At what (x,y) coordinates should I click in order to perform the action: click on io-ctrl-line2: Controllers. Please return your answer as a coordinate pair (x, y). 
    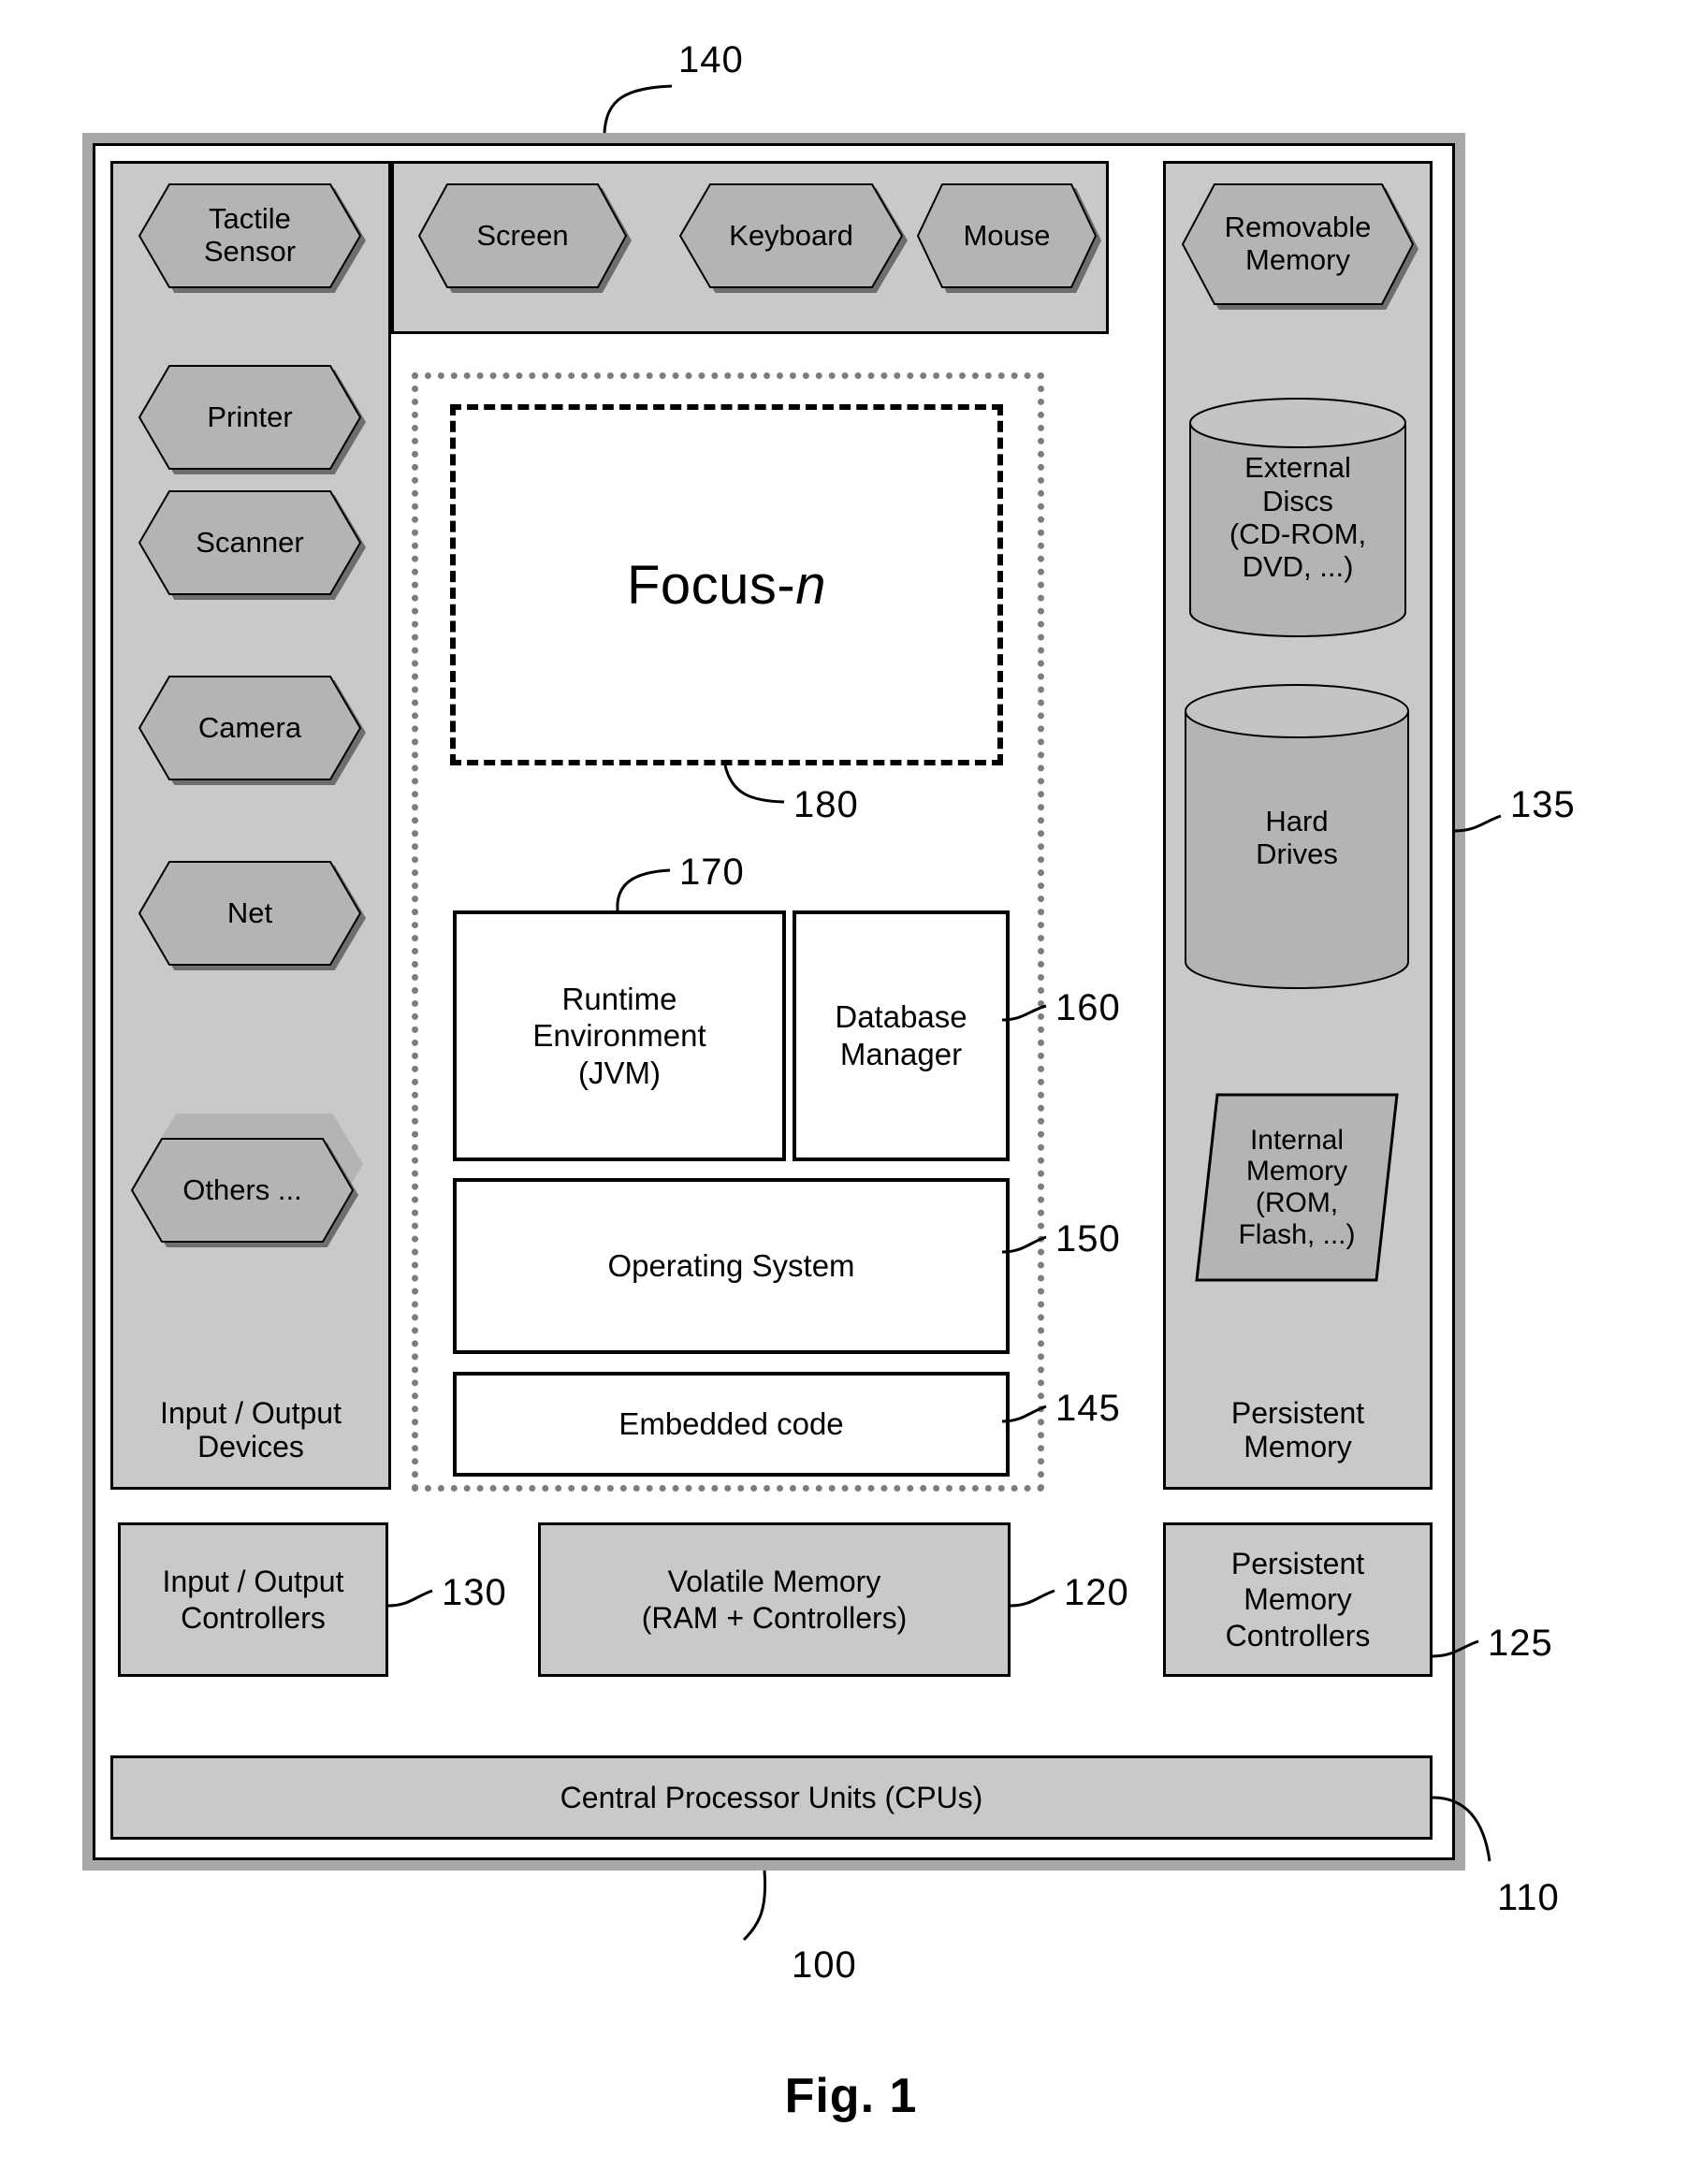
    Looking at the image, I should click on (253, 1617).